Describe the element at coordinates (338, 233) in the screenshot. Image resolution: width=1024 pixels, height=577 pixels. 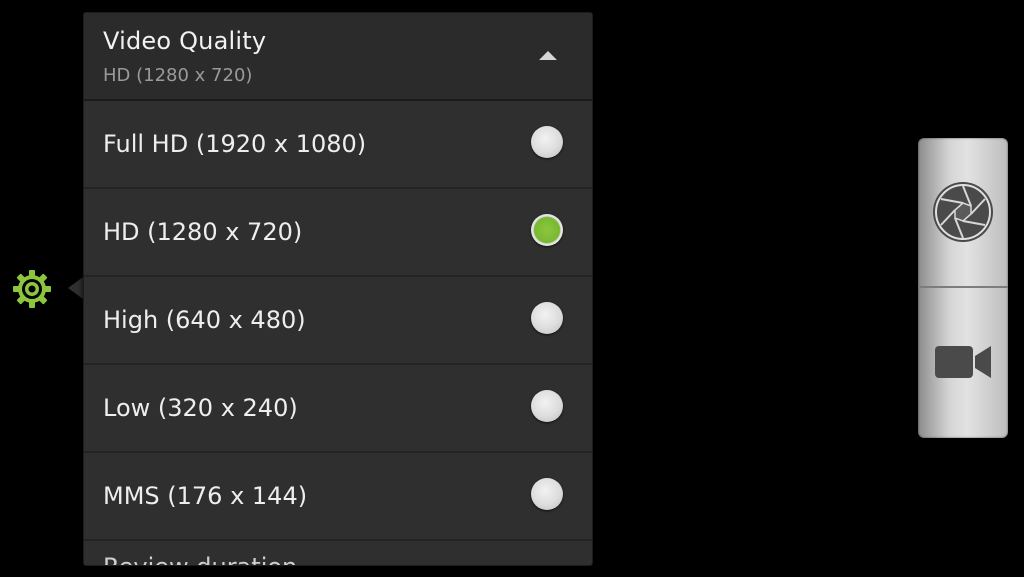
I see `option-hd: HD (1280 x 720)` at that location.